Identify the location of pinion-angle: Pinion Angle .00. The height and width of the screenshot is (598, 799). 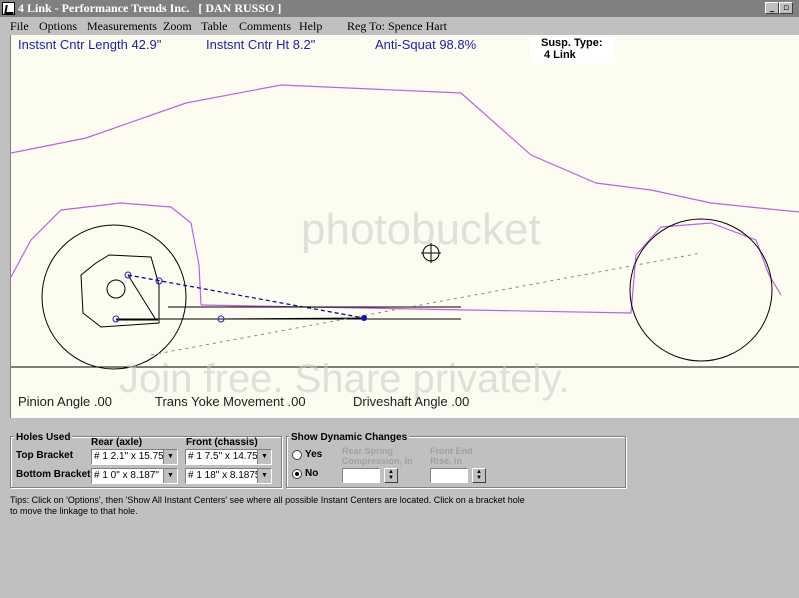
(65, 401).